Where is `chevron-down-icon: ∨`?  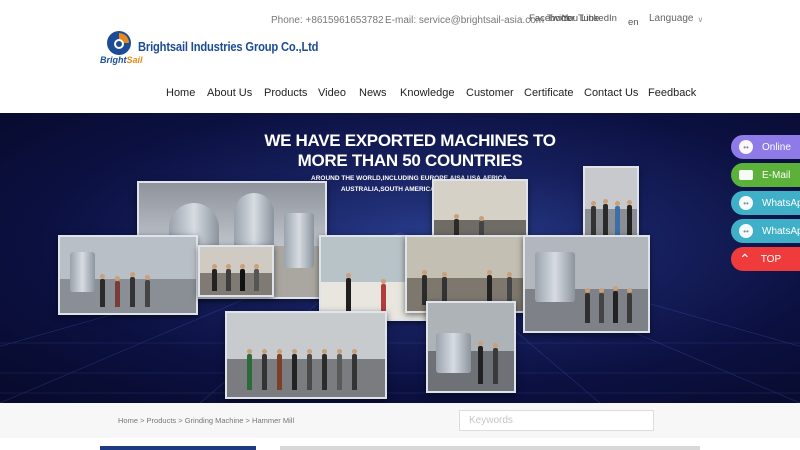 chevron-down-icon: ∨ is located at coordinates (700, 19).